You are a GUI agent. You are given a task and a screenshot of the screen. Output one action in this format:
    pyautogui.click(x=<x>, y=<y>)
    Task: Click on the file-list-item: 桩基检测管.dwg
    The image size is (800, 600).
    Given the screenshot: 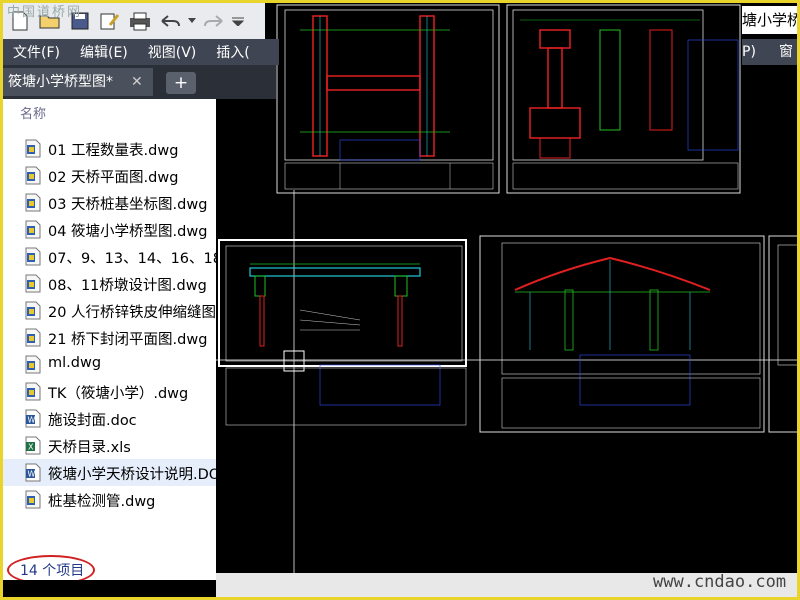 What is the action you would take?
    pyautogui.click(x=109, y=499)
    